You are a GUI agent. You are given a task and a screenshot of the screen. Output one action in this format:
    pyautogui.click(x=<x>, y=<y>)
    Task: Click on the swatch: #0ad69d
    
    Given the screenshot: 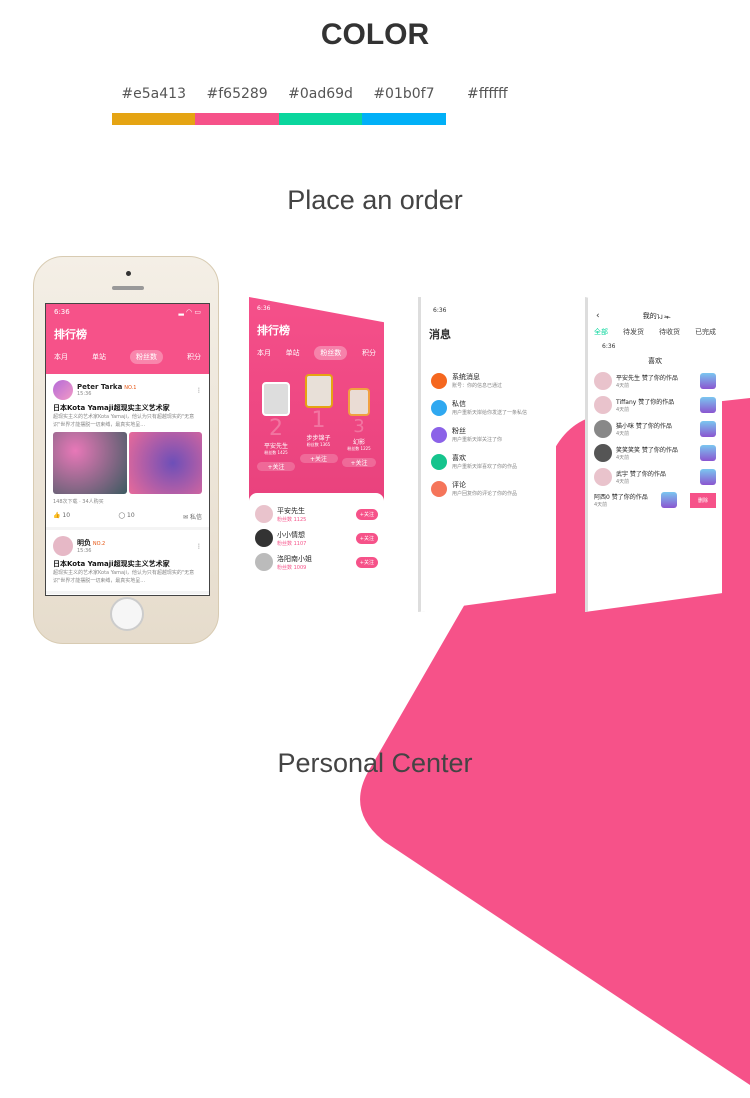 What is the action you would take?
    pyautogui.click(x=320, y=105)
    